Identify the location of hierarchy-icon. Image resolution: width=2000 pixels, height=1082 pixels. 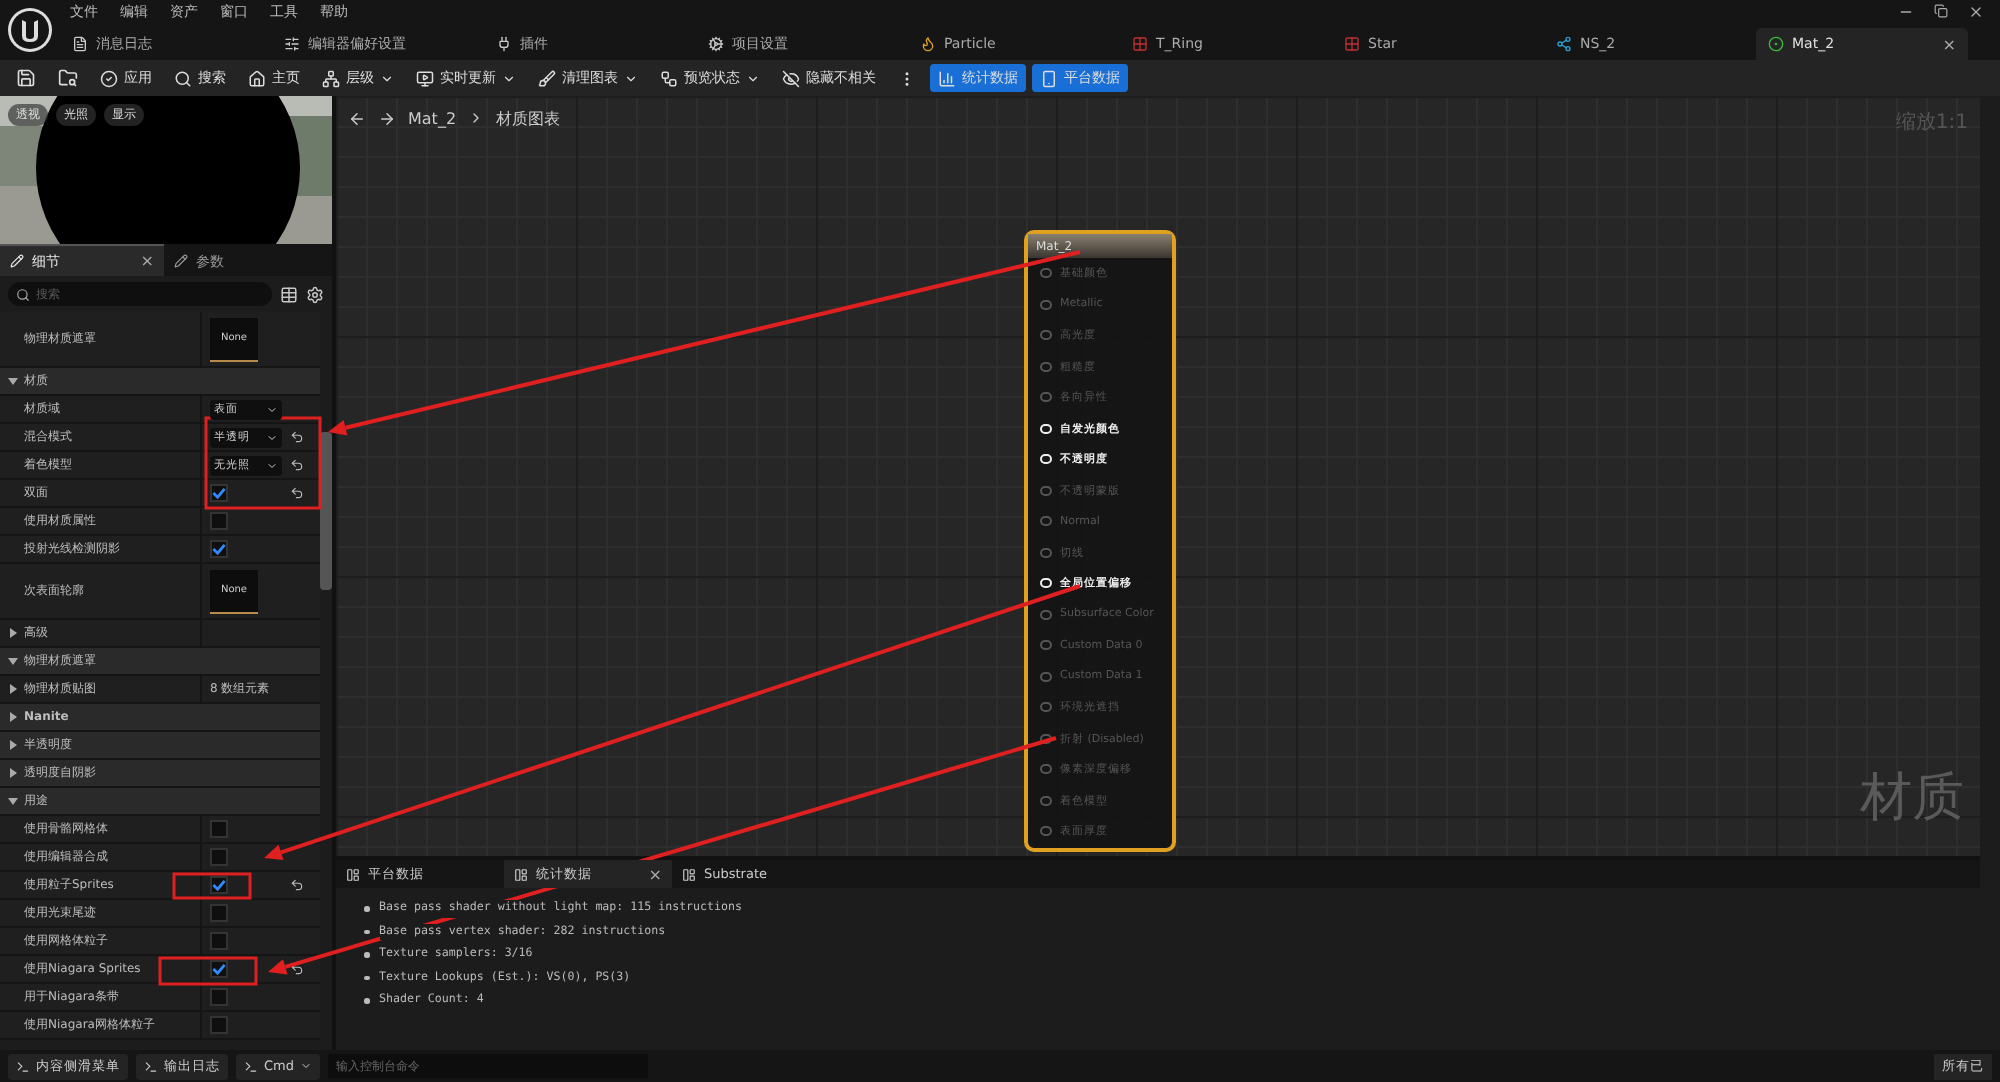
(331, 78).